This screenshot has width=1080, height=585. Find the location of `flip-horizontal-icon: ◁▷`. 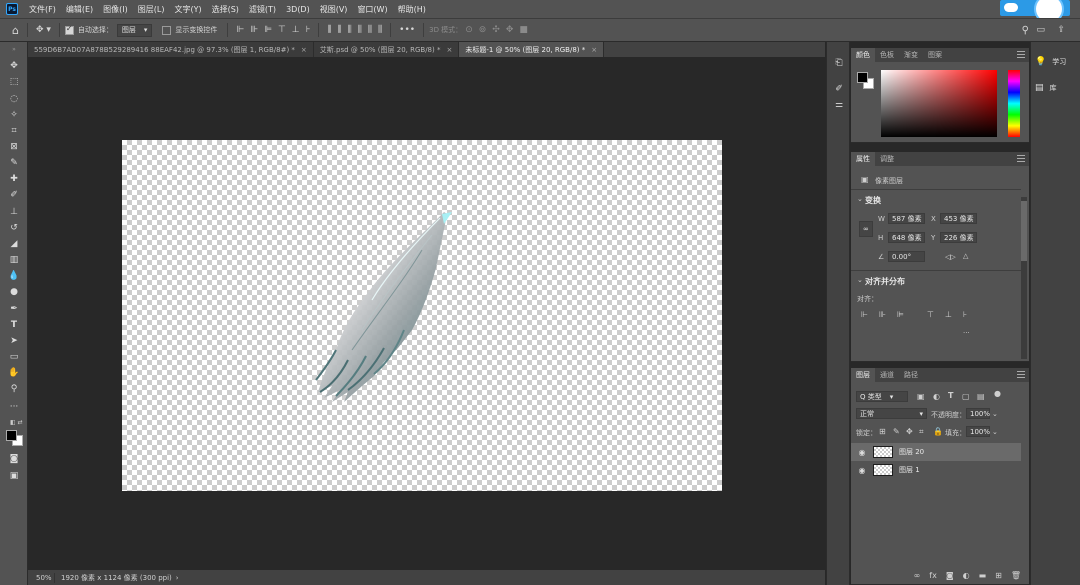

flip-horizontal-icon: ◁▷ is located at coordinates (950, 257).